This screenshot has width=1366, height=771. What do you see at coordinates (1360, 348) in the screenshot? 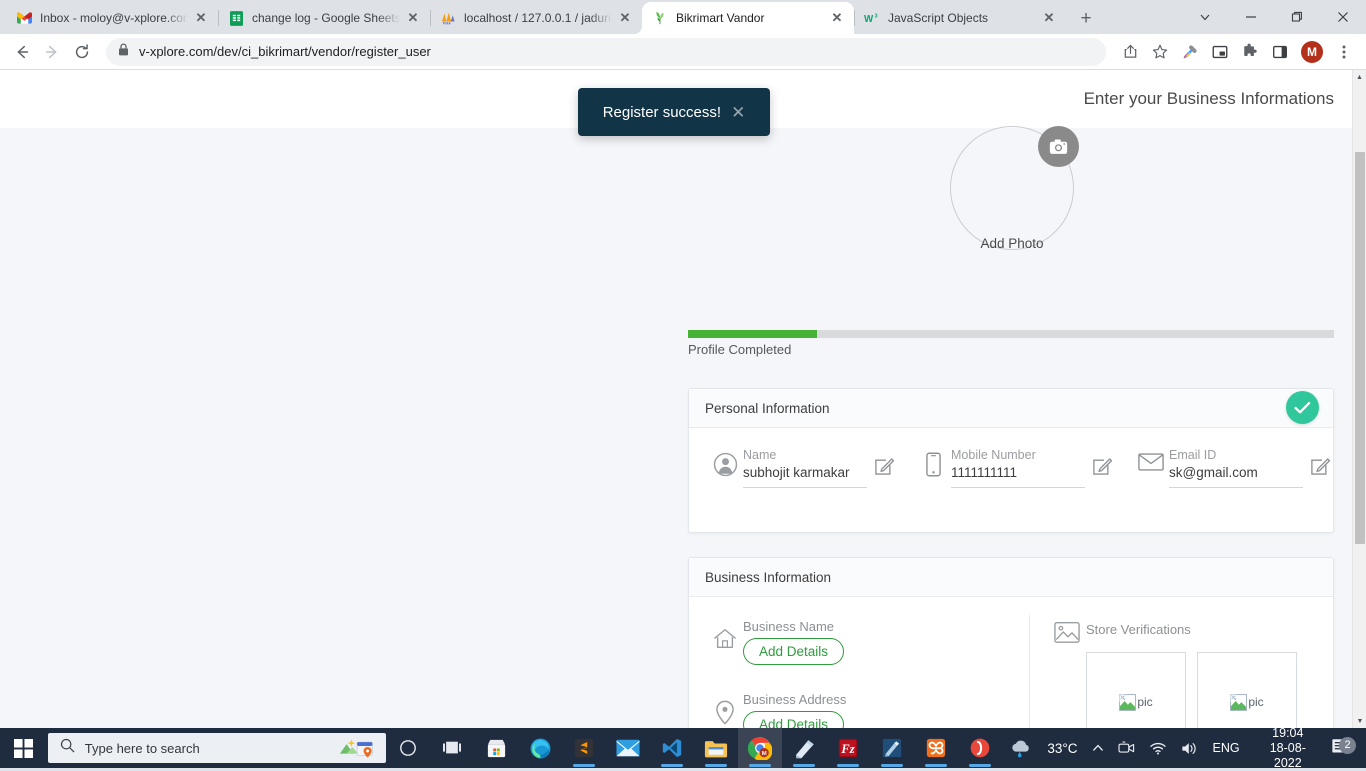
I see `scrollbar-thumb` at bounding box center [1360, 348].